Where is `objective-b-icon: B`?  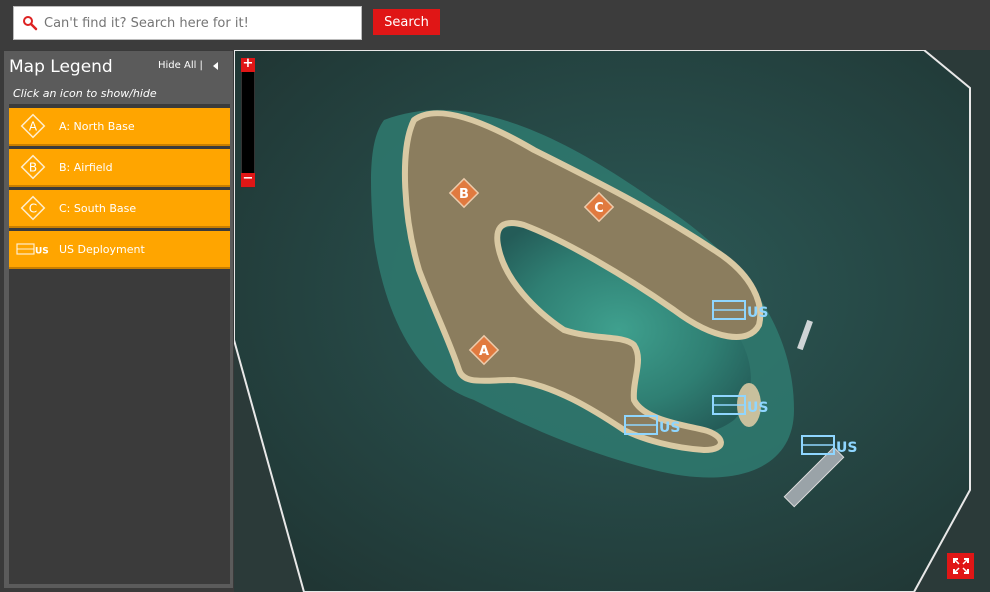 objective-b-icon: B is located at coordinates (33, 167).